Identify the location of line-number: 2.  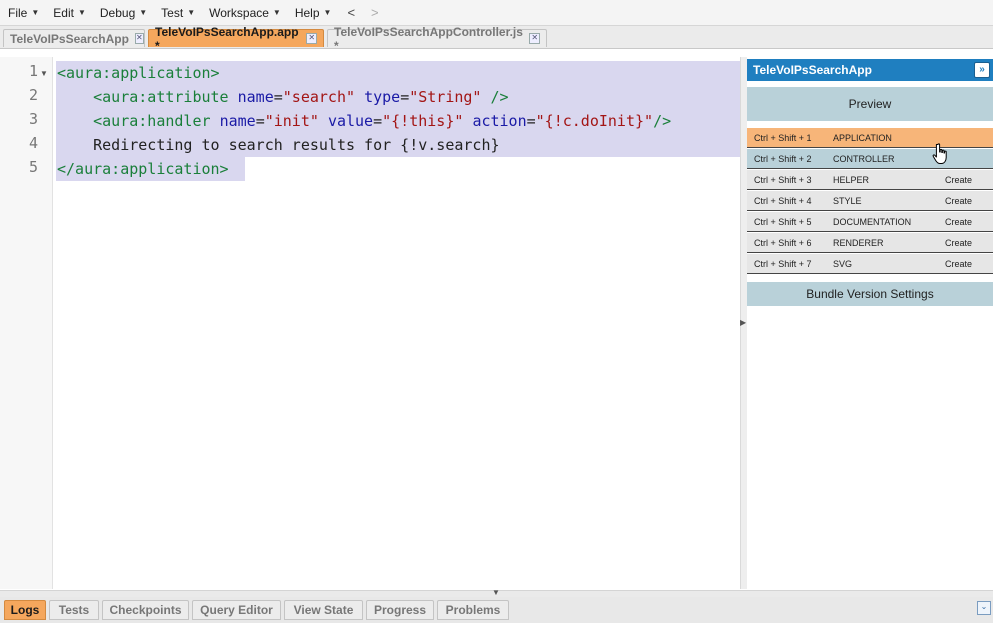
(33, 95).